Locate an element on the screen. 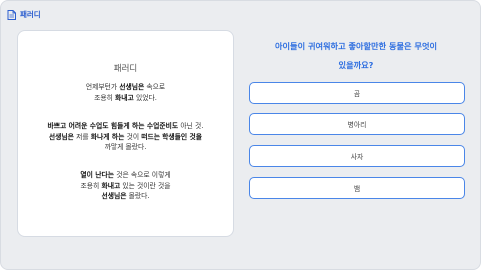 This screenshot has width=481, height=270. option-label: 사자 is located at coordinates (357, 157).